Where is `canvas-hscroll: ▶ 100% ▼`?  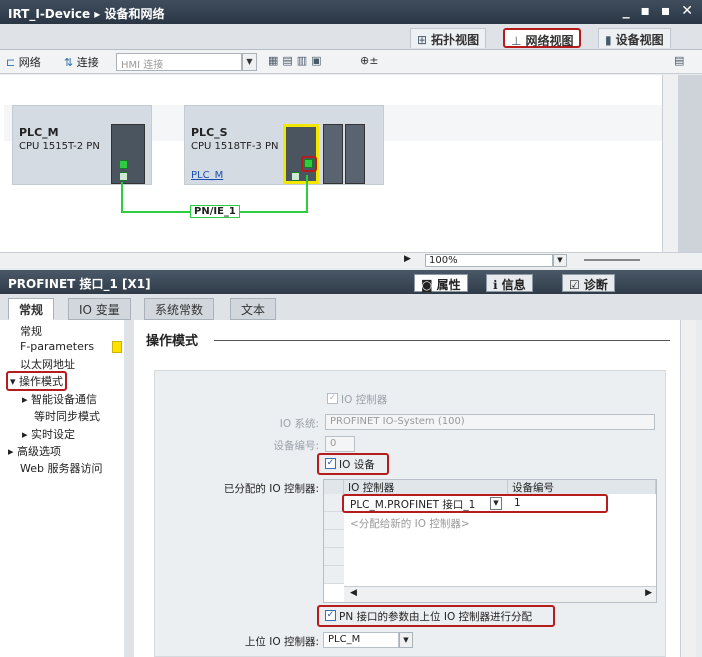
canvas-hscroll: ▶ 100% ▼ is located at coordinates (351, 260).